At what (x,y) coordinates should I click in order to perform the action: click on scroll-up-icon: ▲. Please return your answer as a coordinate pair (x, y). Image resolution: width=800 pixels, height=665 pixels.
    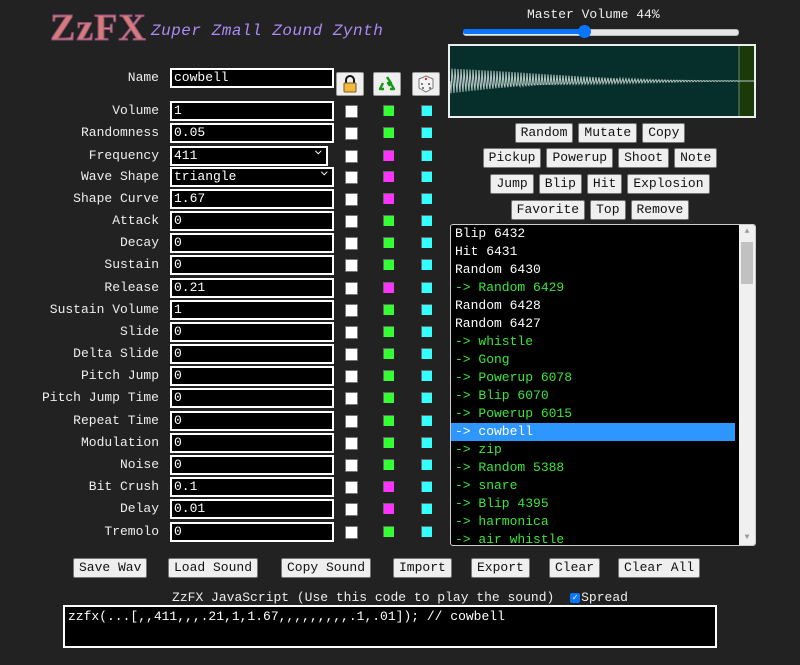
    Looking at the image, I should click on (747, 232).